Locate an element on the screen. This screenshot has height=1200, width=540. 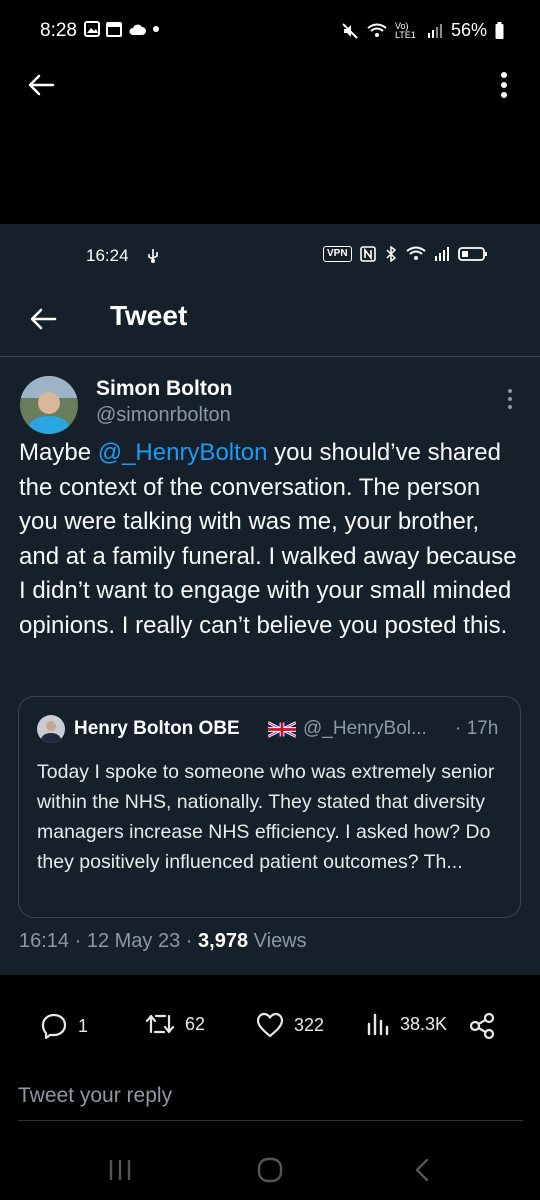
vpn-badge: VPN is located at coordinates (337, 254).